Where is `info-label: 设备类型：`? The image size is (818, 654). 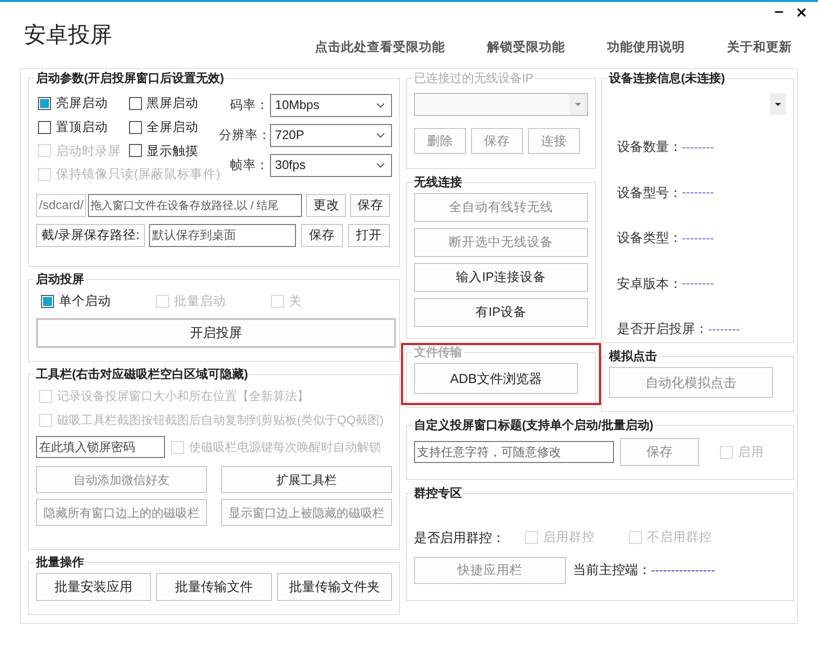 info-label: 设备类型： is located at coordinates (649, 238).